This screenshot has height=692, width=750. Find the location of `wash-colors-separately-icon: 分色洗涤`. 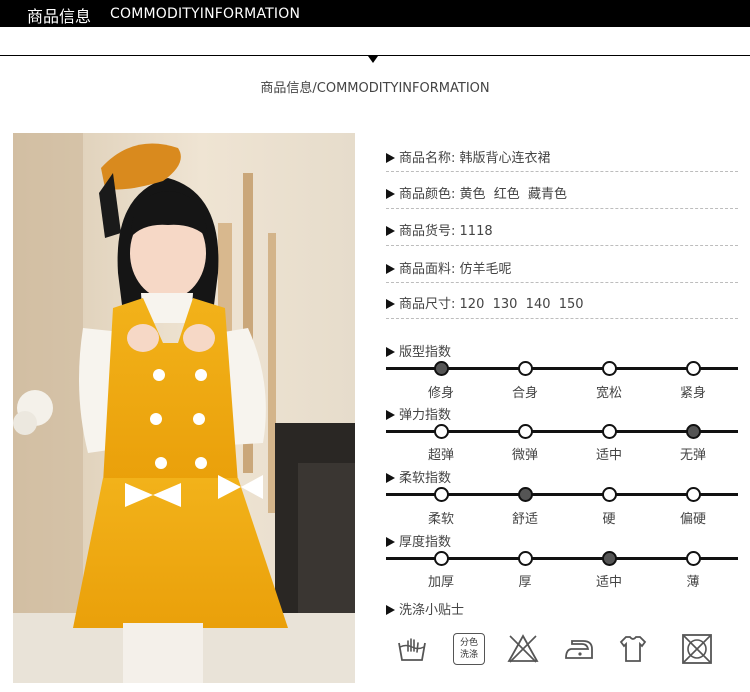

wash-colors-separately-icon: 分色洗涤 is located at coordinates (469, 649).